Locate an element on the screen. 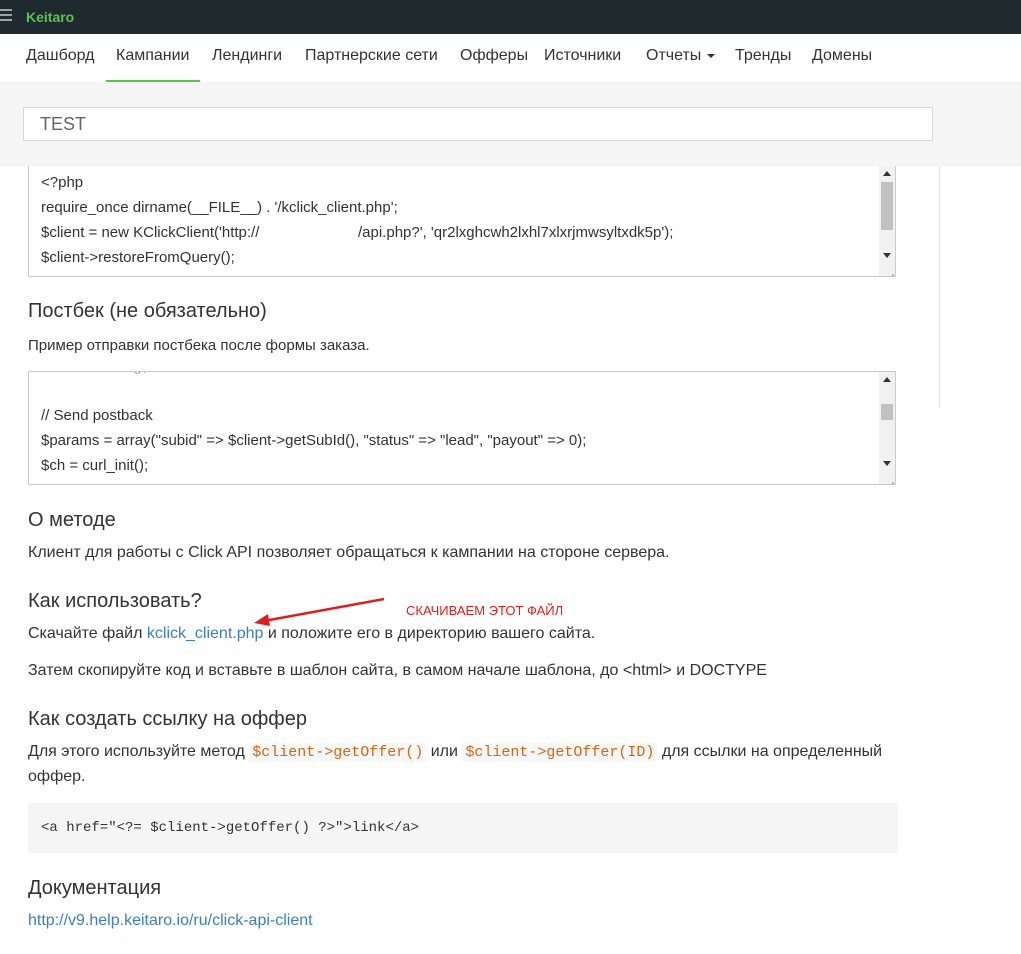  top-bar: Keitaro is located at coordinates (510, 17).